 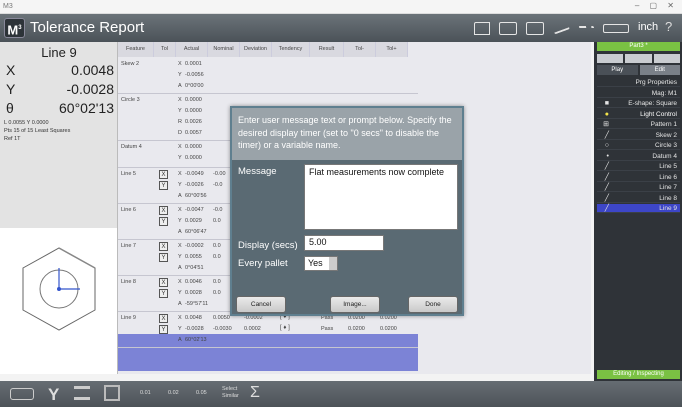 I want to click on program-step-label: Prg Properties, so click(x=656, y=82).